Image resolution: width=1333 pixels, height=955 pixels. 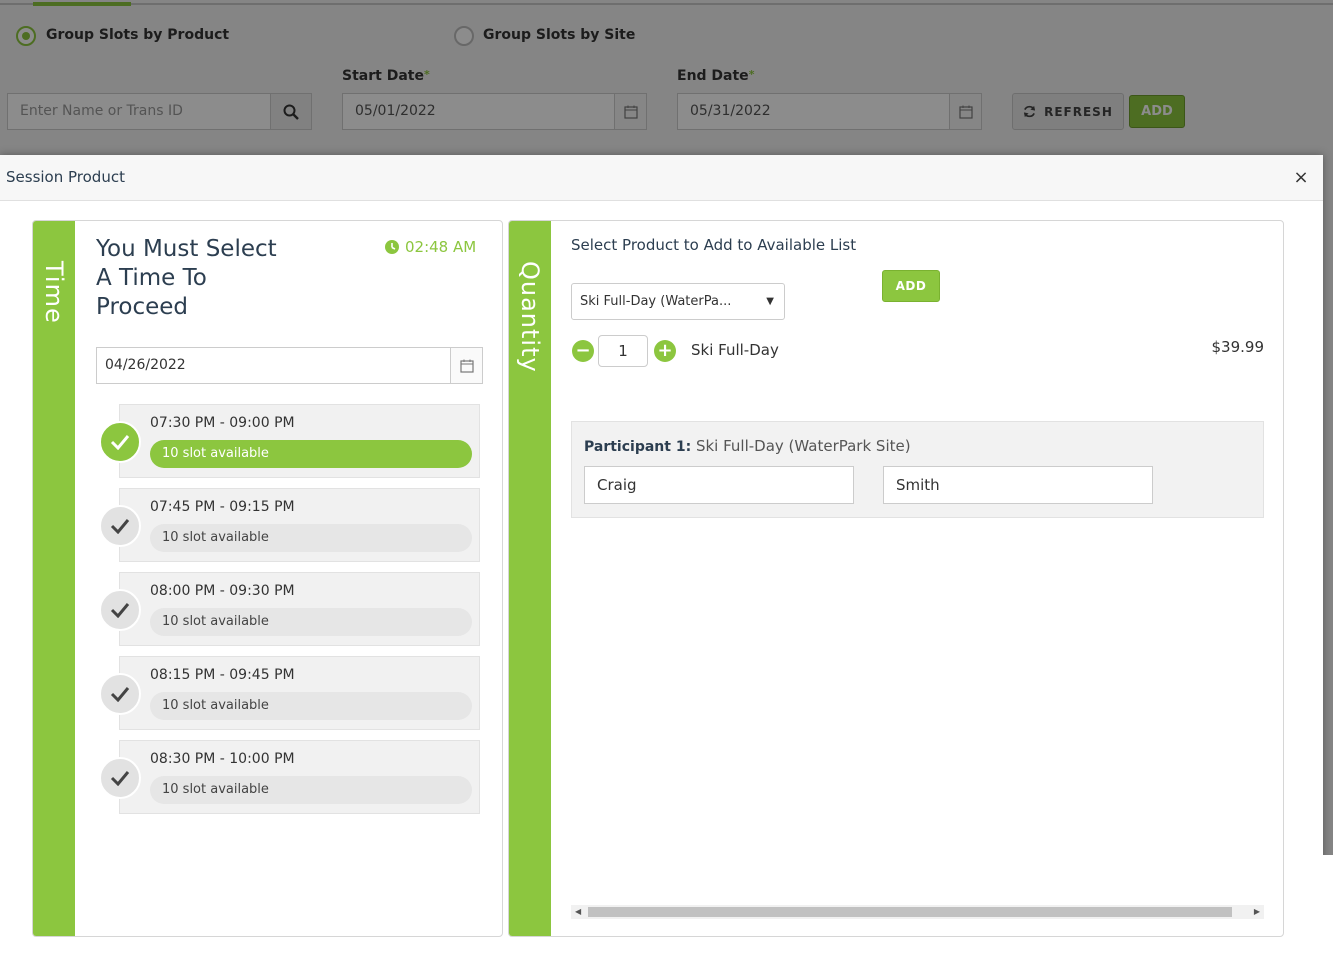 What do you see at coordinates (222, 507) in the screenshot?
I see `slot-time: 07:45 PM - 09:15 PM` at bounding box center [222, 507].